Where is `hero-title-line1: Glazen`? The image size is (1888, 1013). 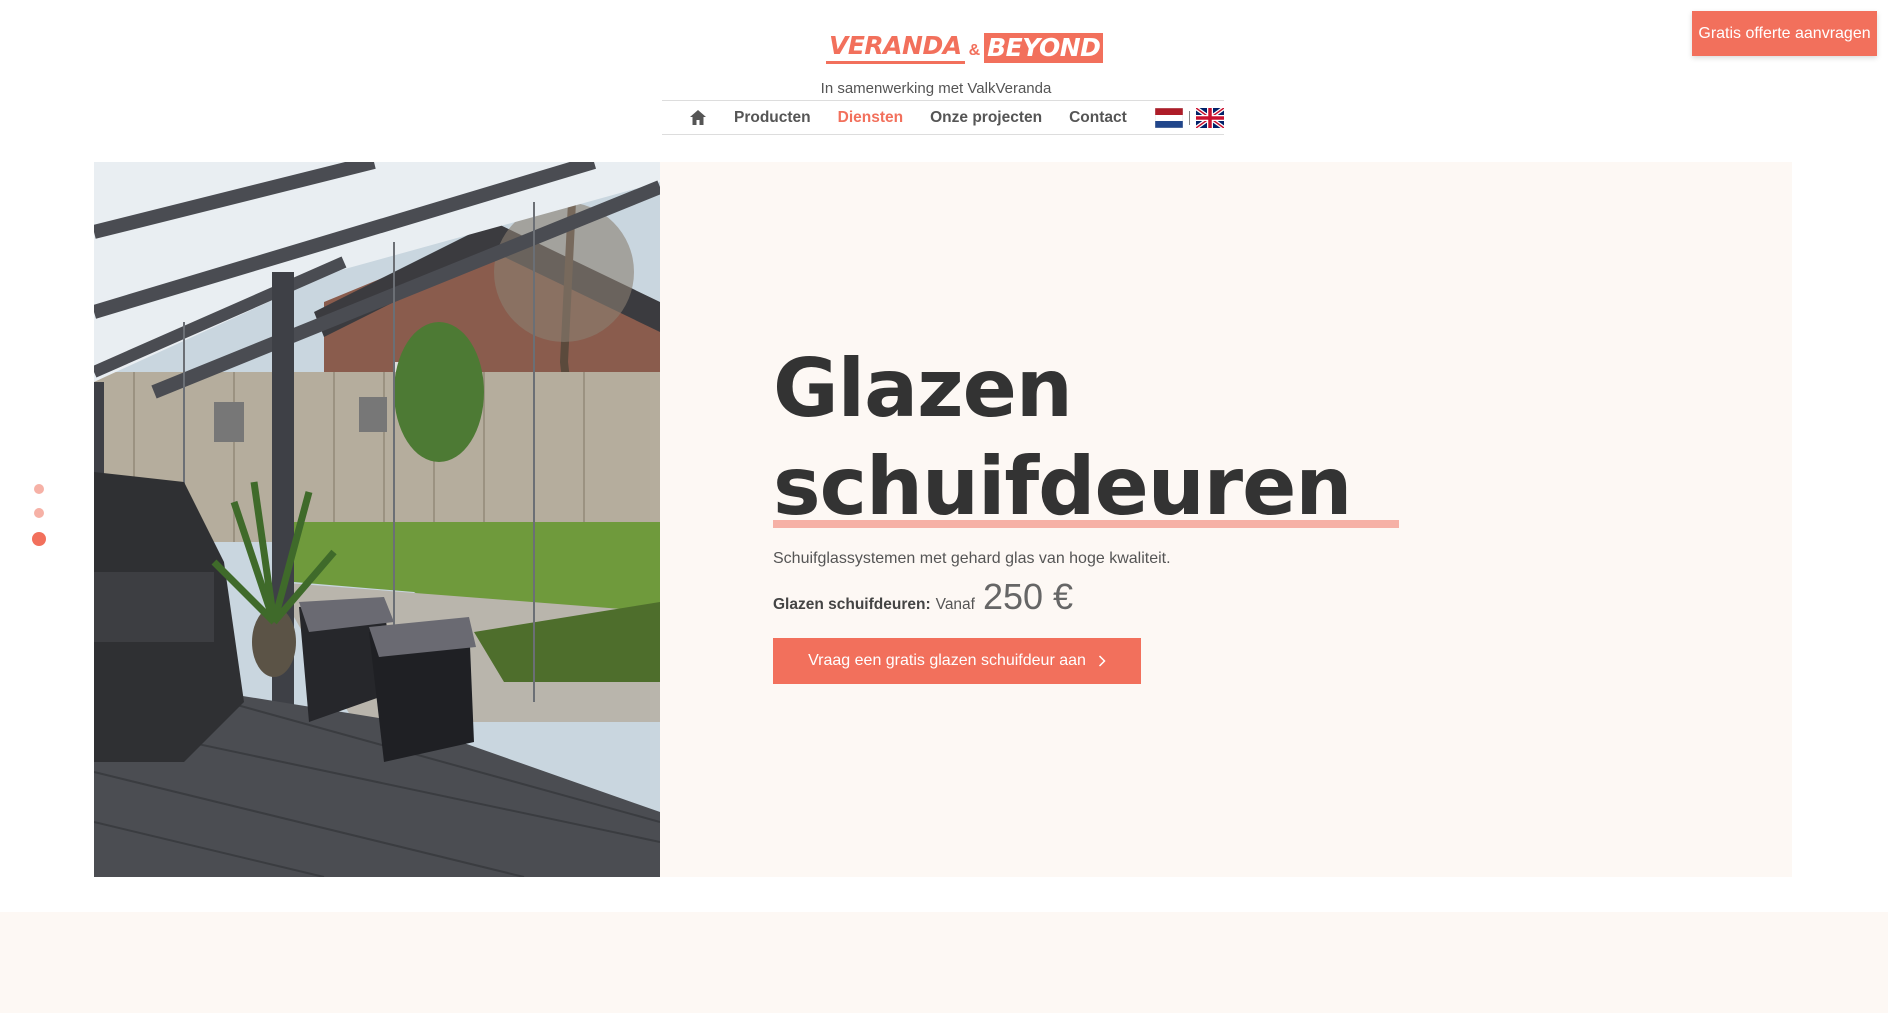
hero-title-line1: Glazen is located at coordinates (923, 388).